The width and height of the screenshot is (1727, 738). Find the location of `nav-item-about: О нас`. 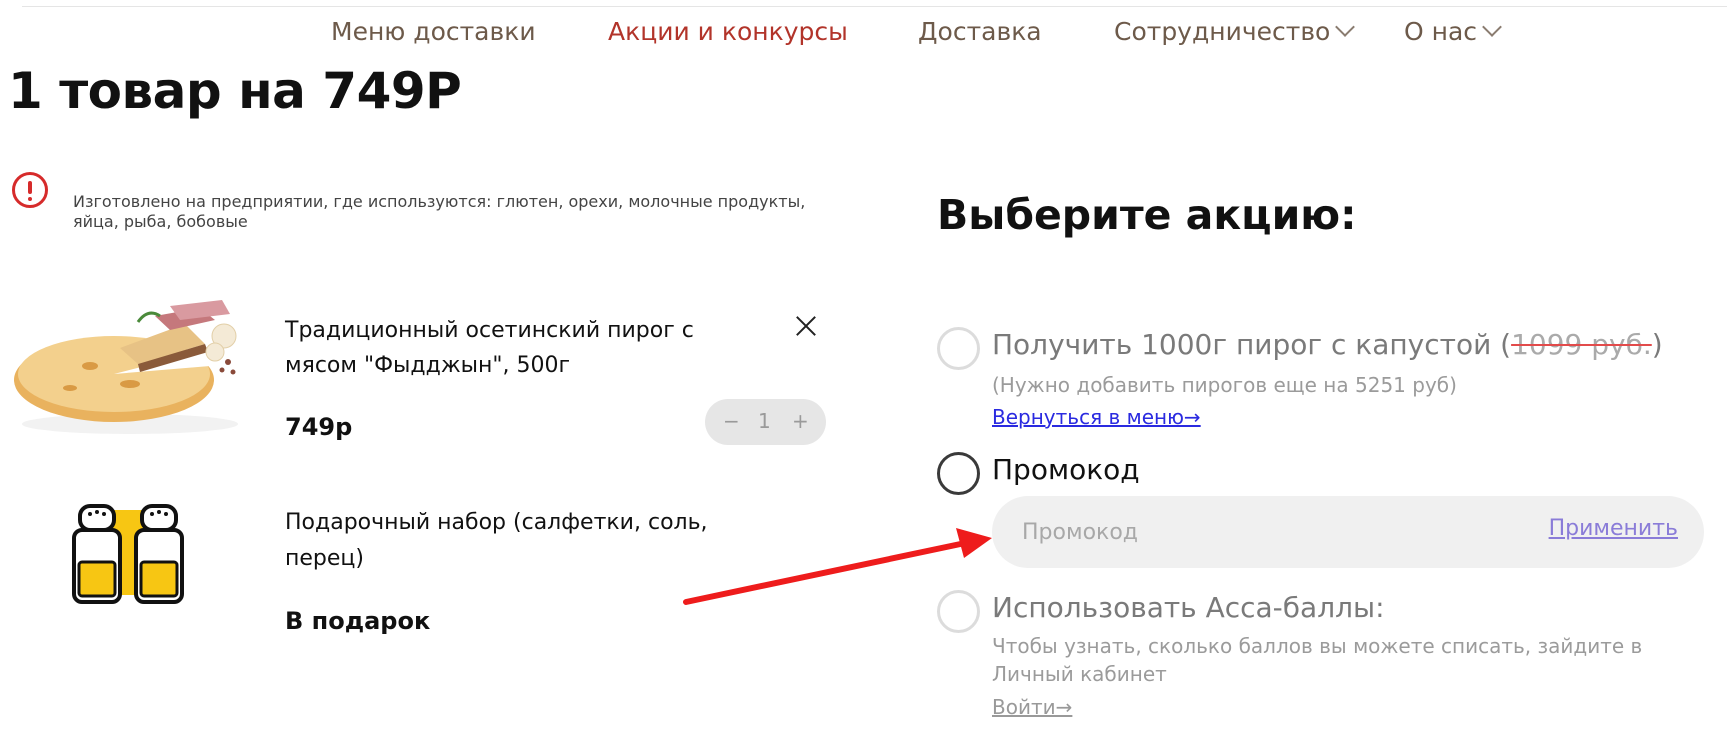

nav-item-about: О нас is located at coordinates (1453, 32).